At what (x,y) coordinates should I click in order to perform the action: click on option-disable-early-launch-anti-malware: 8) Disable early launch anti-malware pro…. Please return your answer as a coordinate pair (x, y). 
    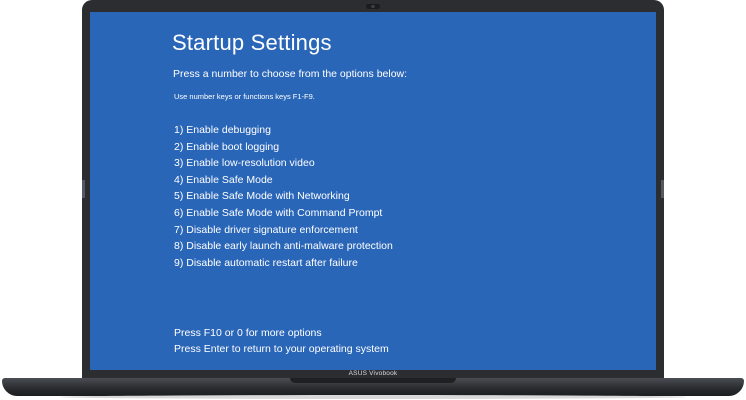
    Looking at the image, I should click on (283, 246).